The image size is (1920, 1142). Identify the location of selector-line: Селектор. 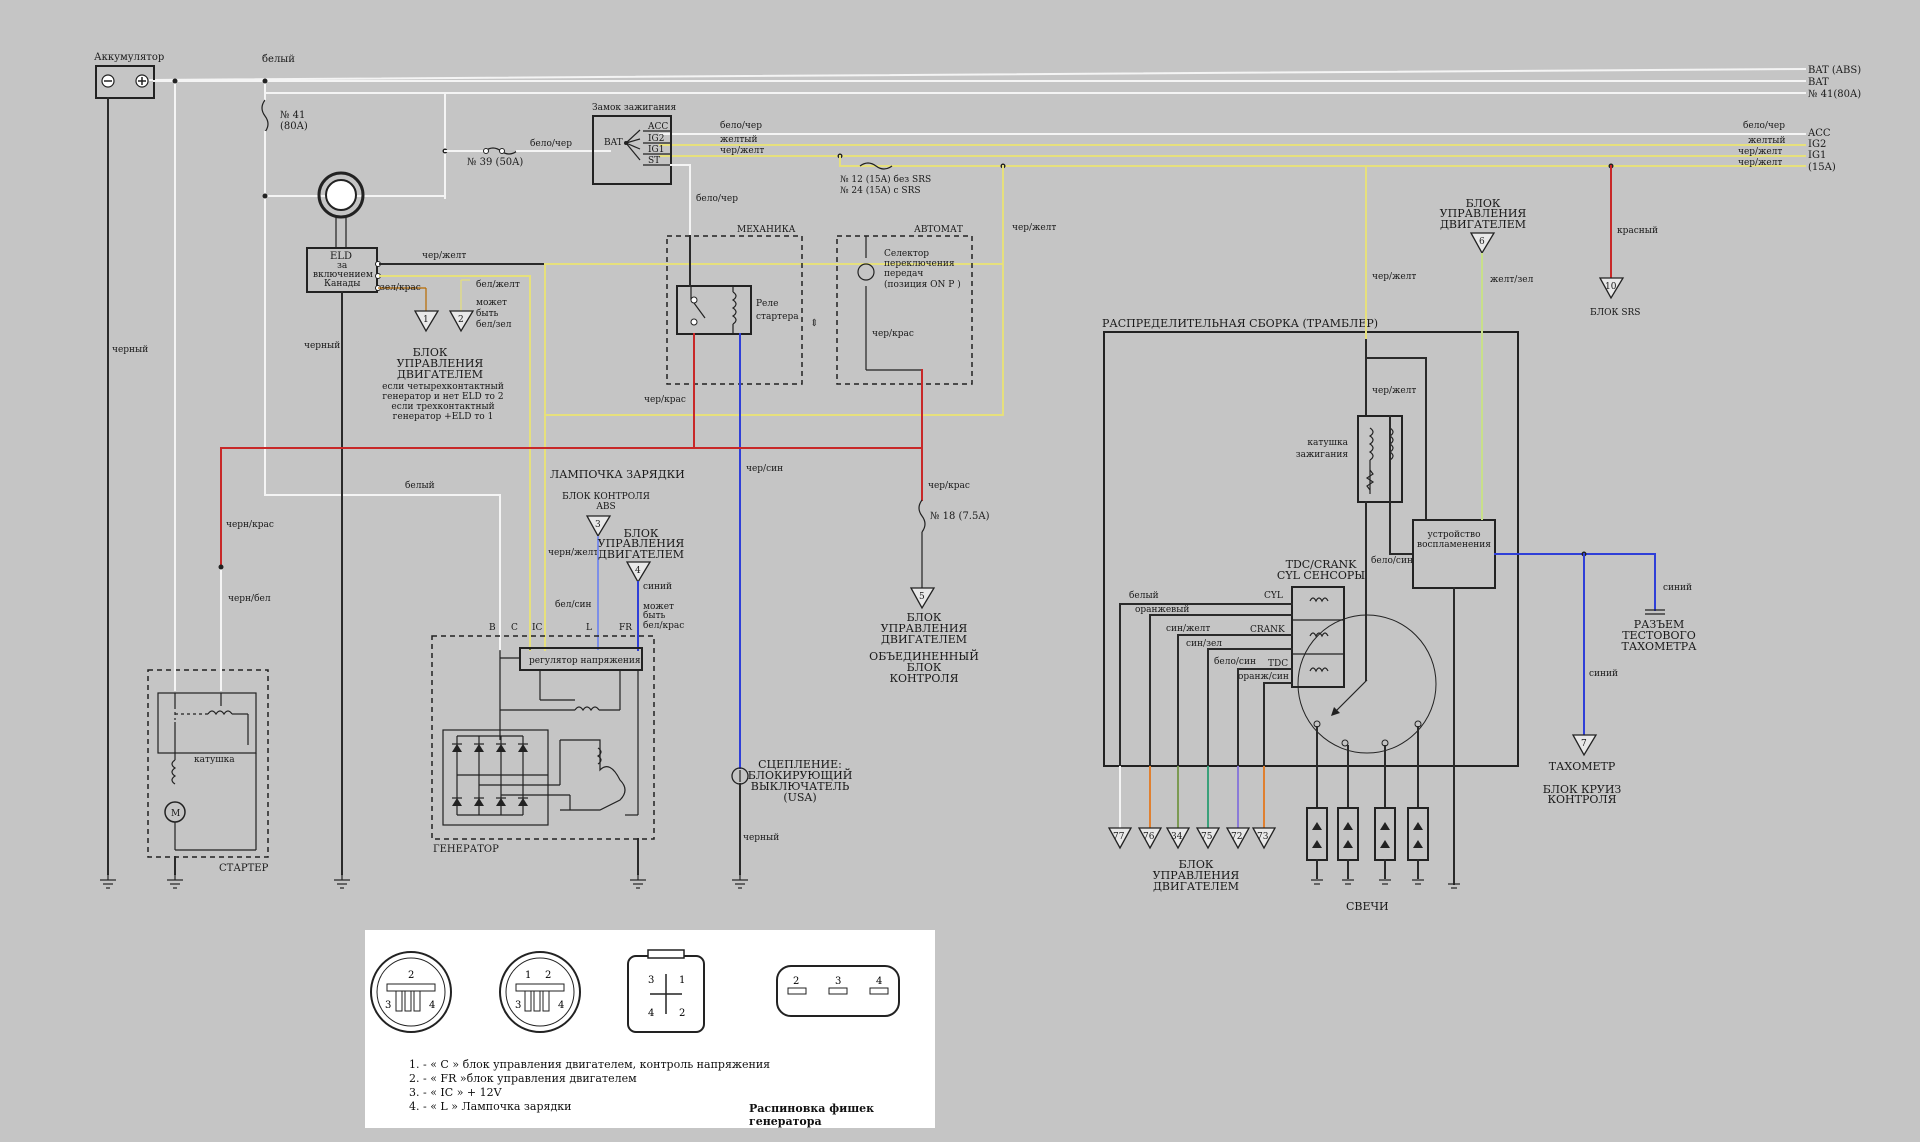
(906, 254).